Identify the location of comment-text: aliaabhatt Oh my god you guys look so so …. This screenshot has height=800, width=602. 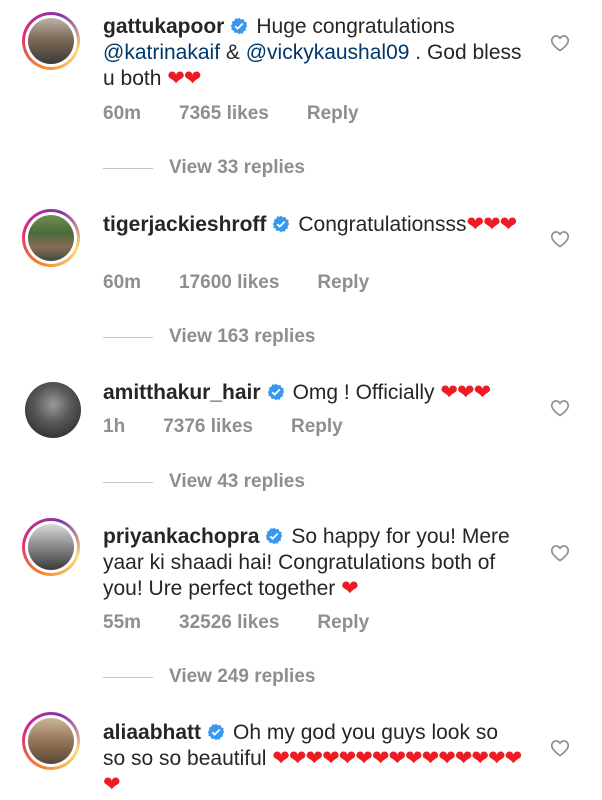
(313, 759).